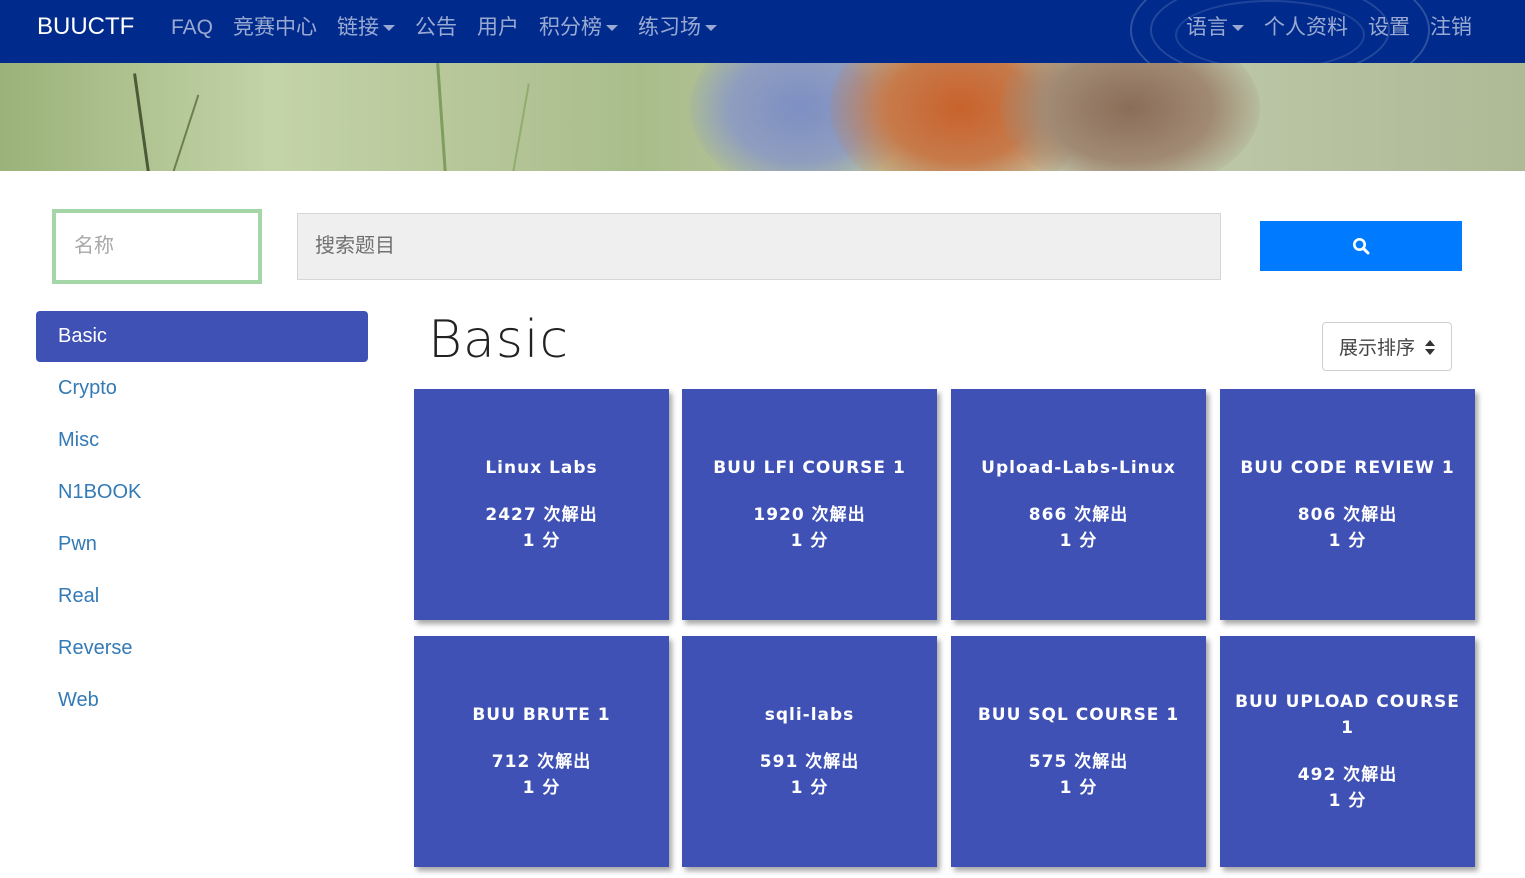 This screenshot has width=1525, height=878. I want to click on nav-link-notices: 公告, so click(436, 28).